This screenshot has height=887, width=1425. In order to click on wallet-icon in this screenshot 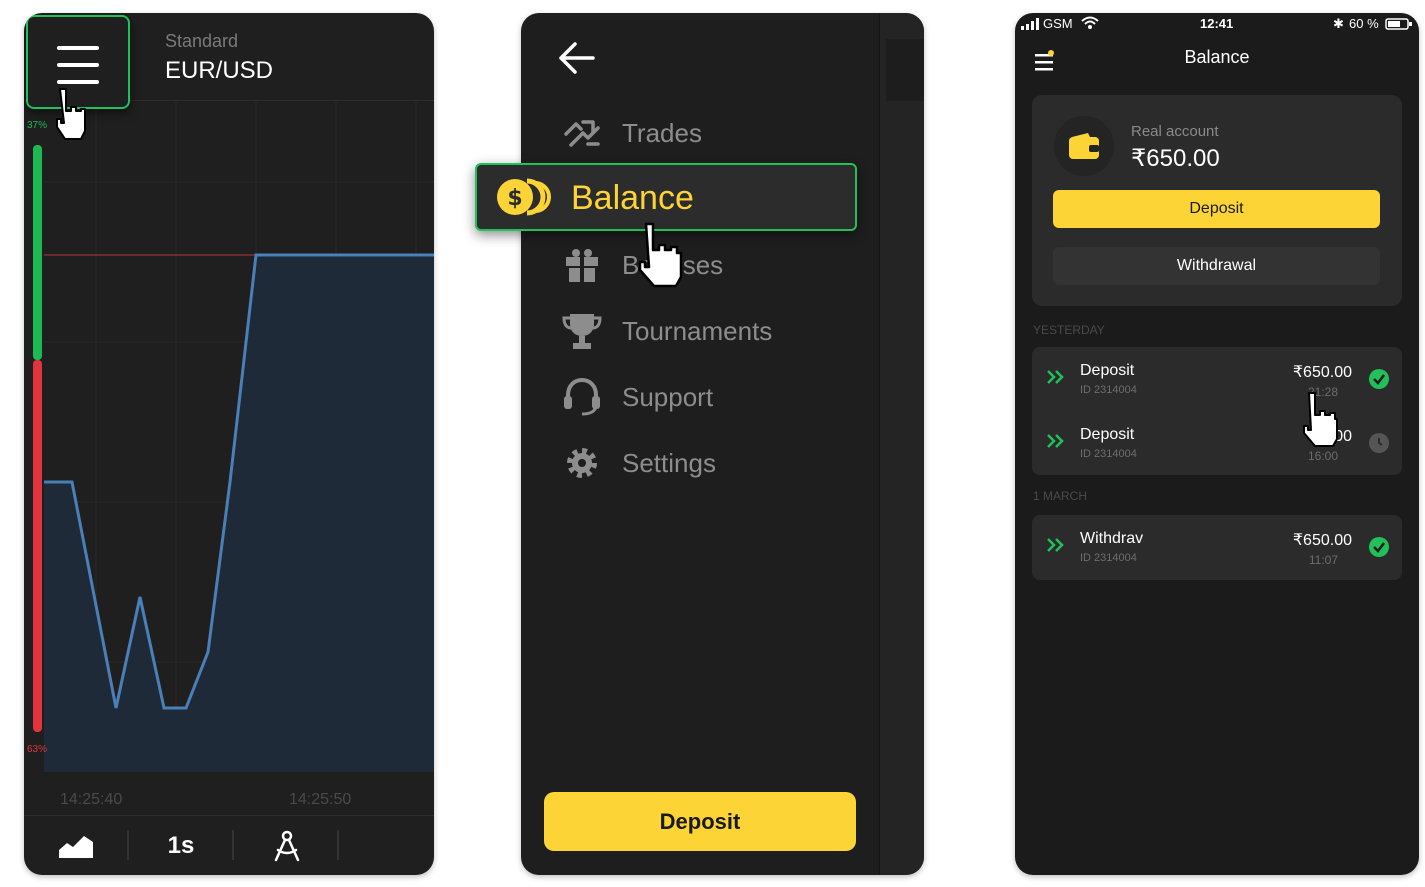, I will do `click(1084, 146)`.